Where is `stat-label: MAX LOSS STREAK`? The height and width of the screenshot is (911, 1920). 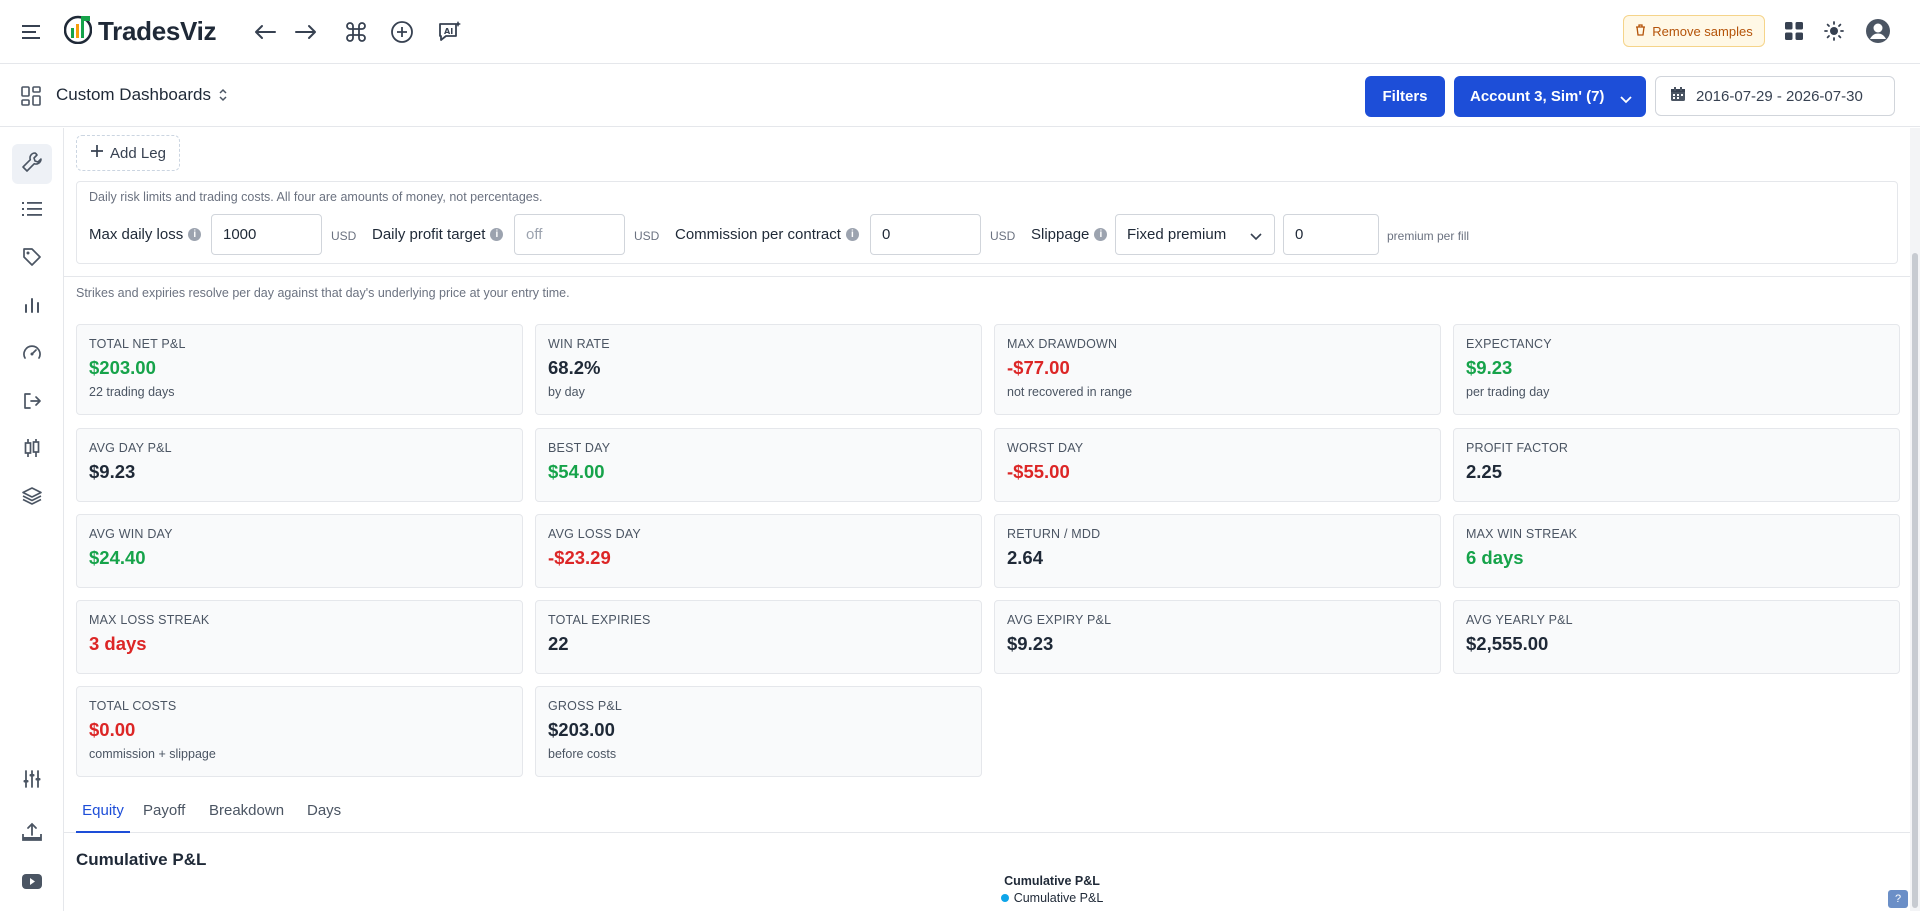 stat-label: MAX LOSS STREAK is located at coordinates (149, 620).